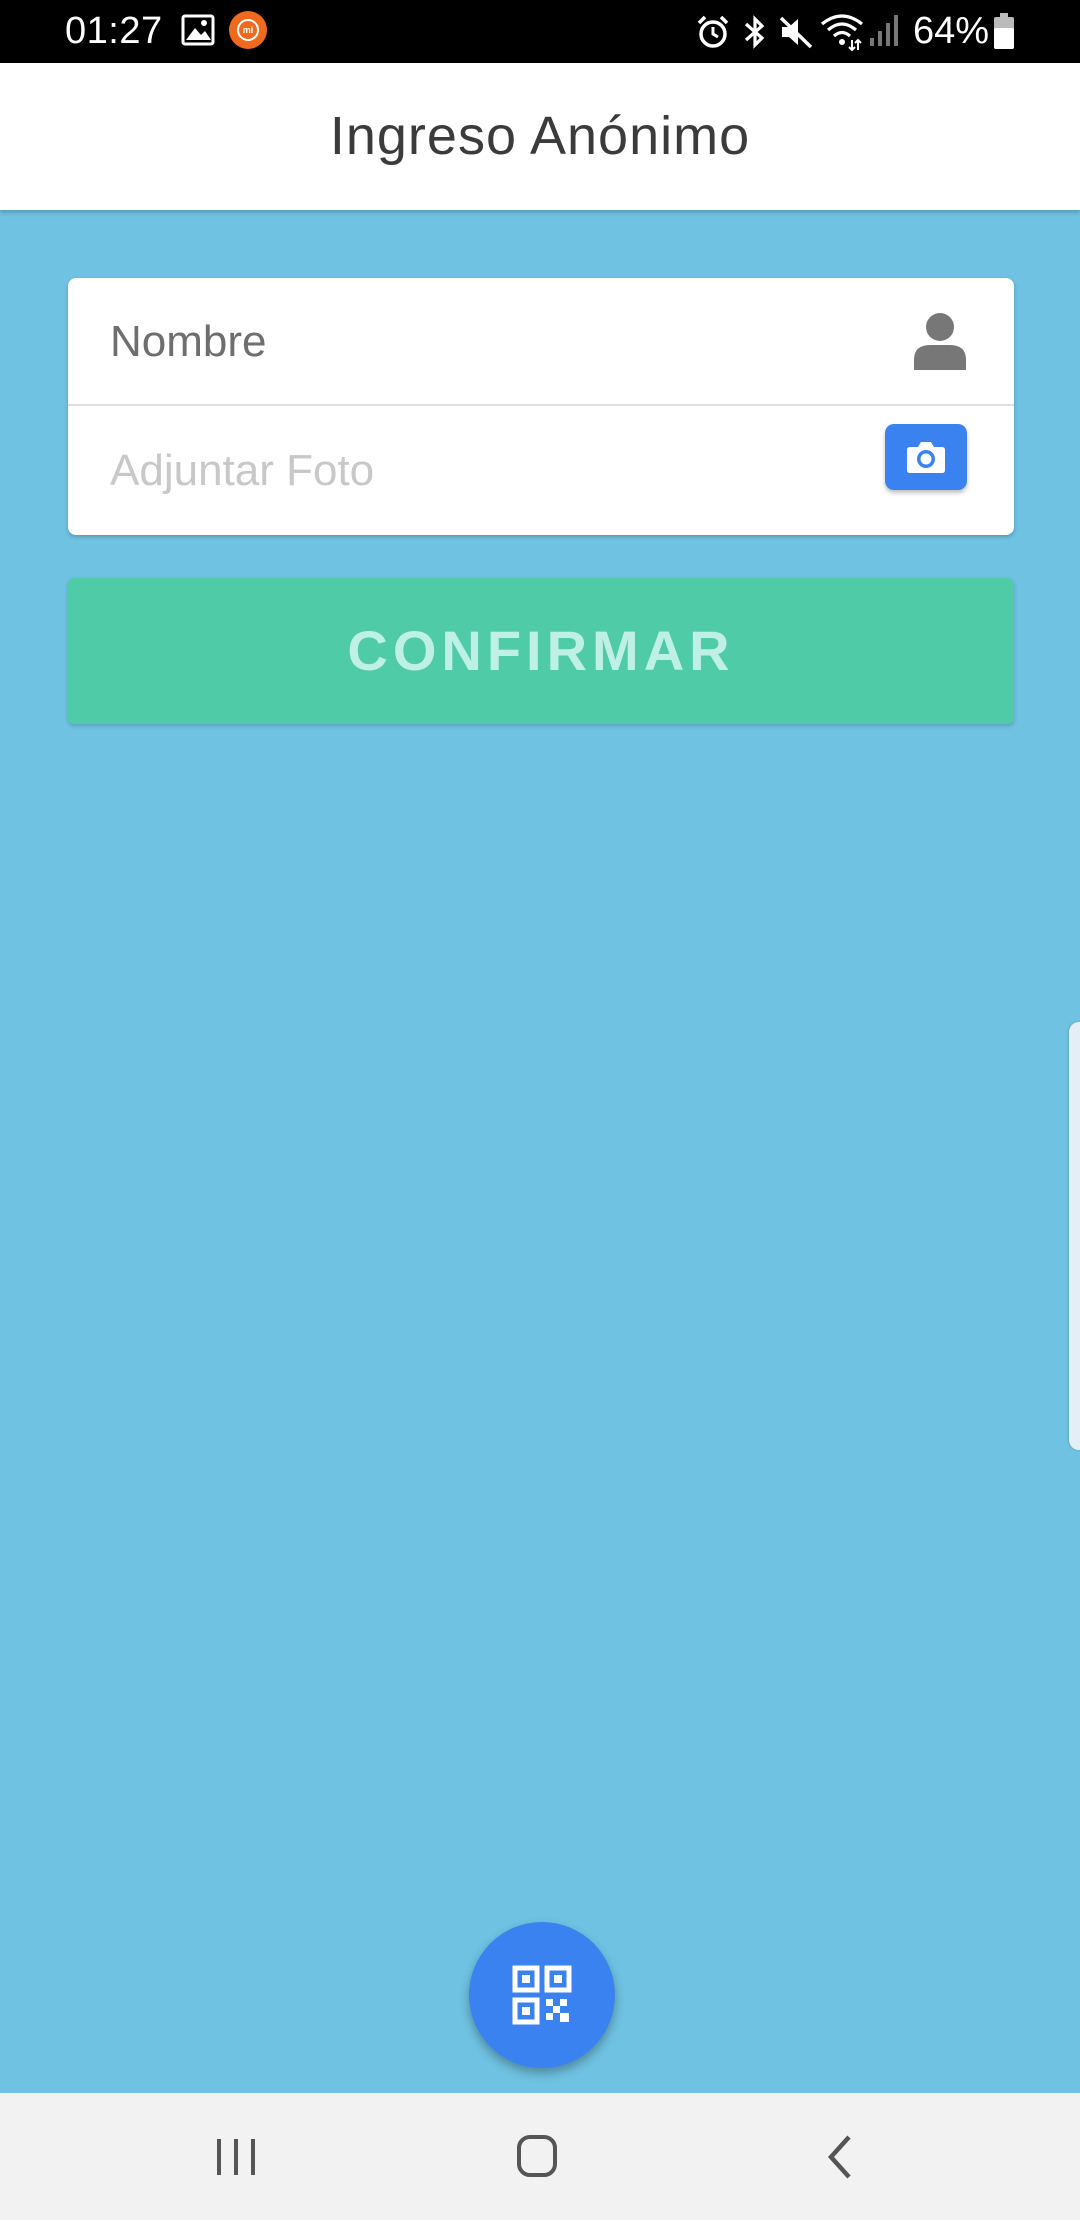 The image size is (1080, 2220). What do you see at coordinates (541, 471) in the screenshot?
I see `photo-field-row: Adjuntar Foto` at bounding box center [541, 471].